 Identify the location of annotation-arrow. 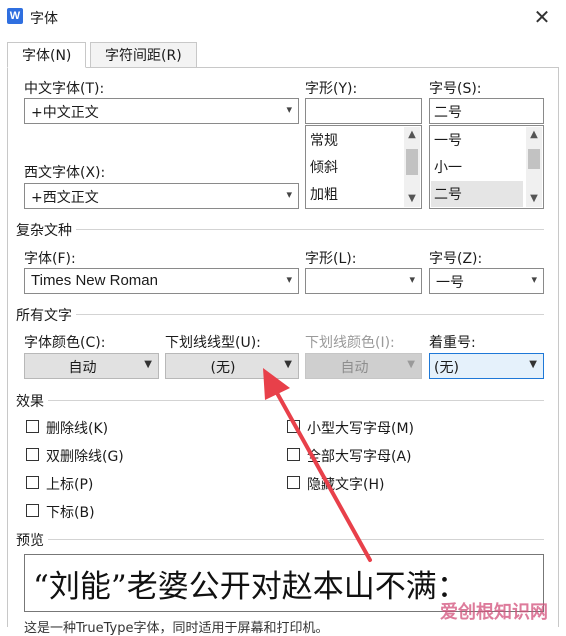
(317, 465).